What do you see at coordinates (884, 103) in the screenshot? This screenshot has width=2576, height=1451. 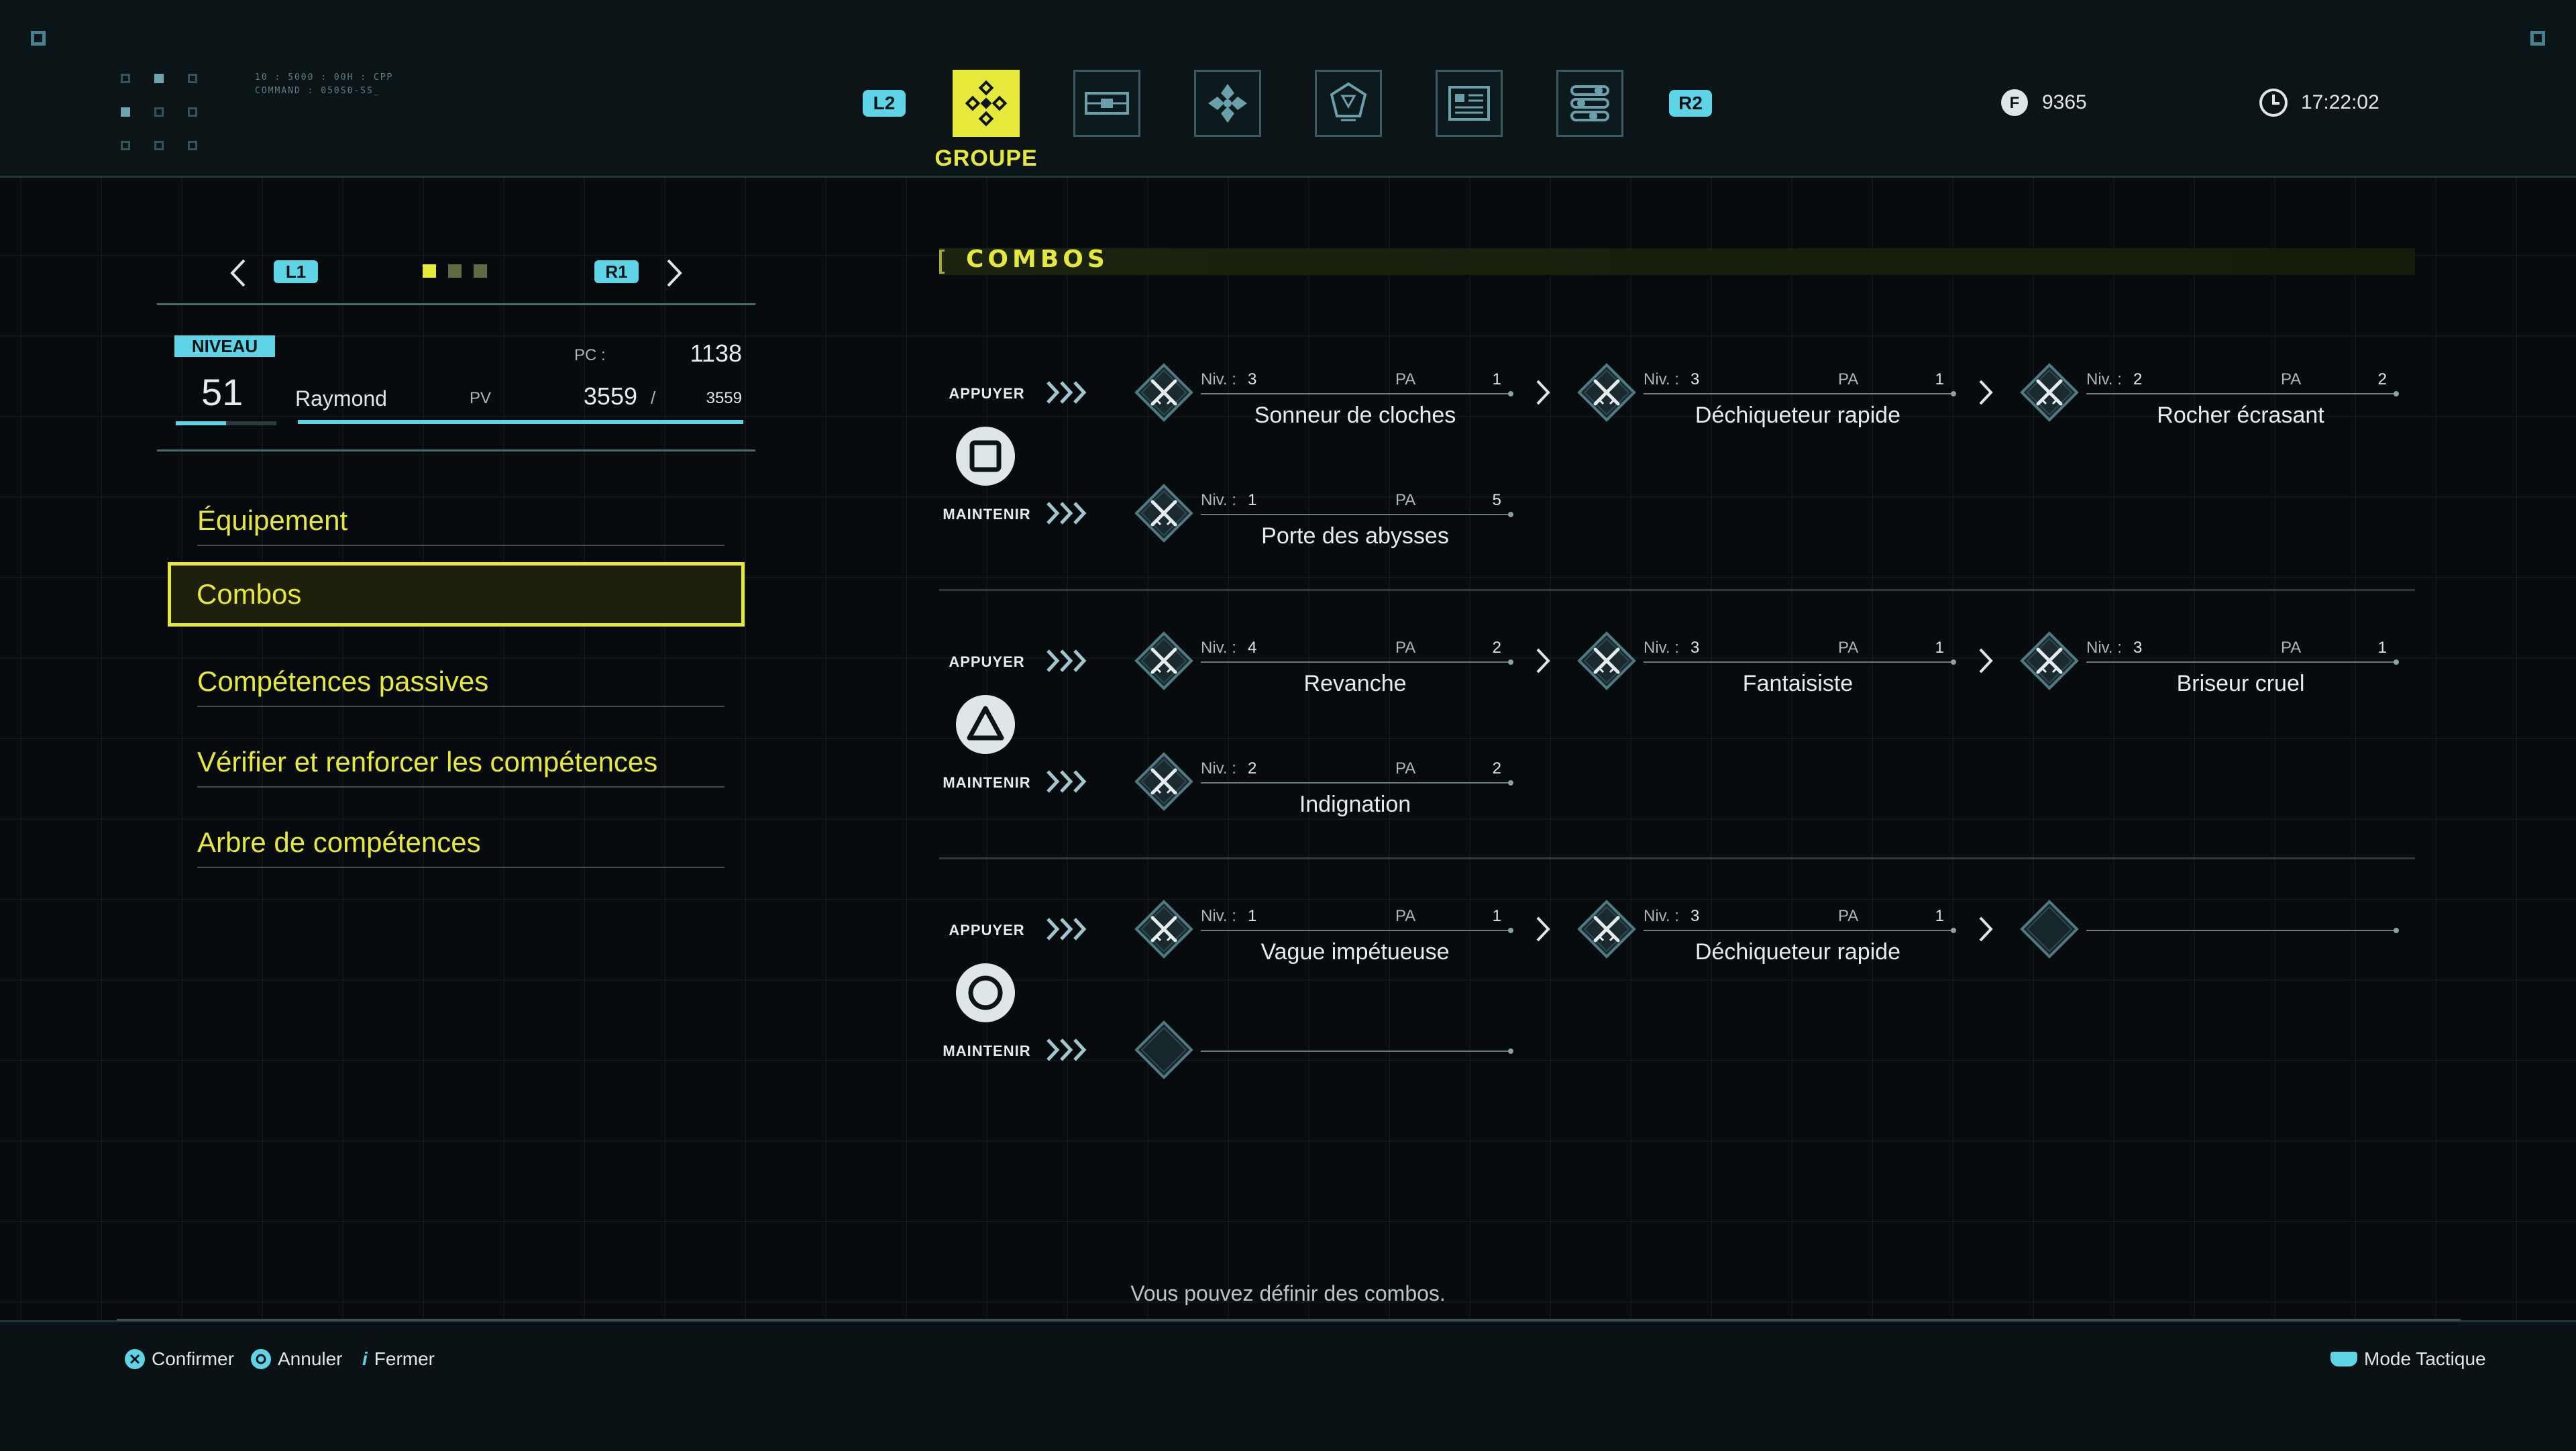 I see `l2-trigger-button: L2` at bounding box center [884, 103].